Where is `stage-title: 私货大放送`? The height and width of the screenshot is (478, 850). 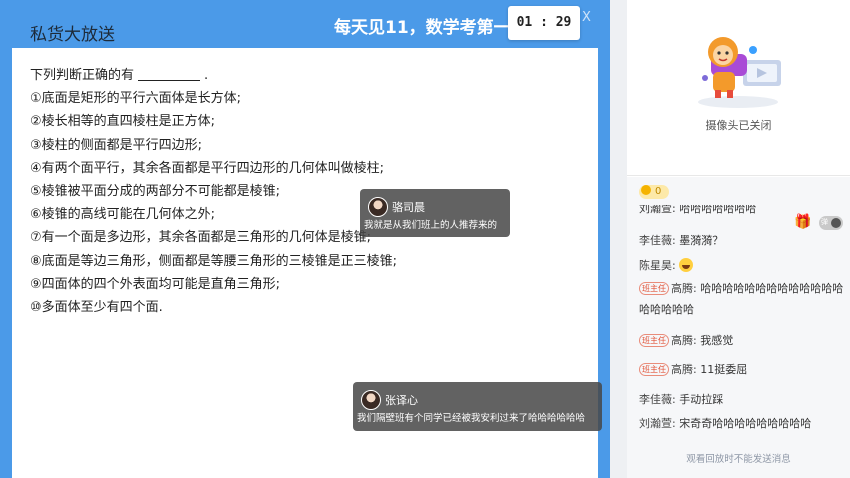
stage-title: 私货大放送 is located at coordinates (72, 35).